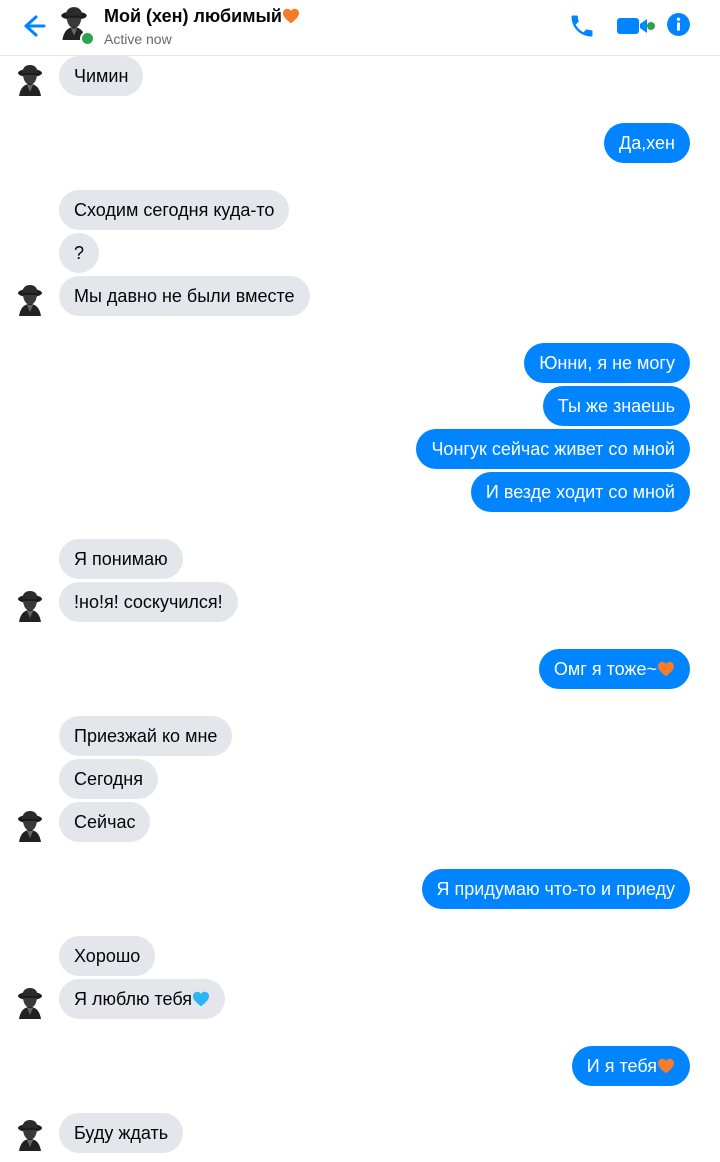 This screenshot has width=720, height=1162. Describe the element at coordinates (636, 26) in the screenshot. I see `video-call-icon` at that location.